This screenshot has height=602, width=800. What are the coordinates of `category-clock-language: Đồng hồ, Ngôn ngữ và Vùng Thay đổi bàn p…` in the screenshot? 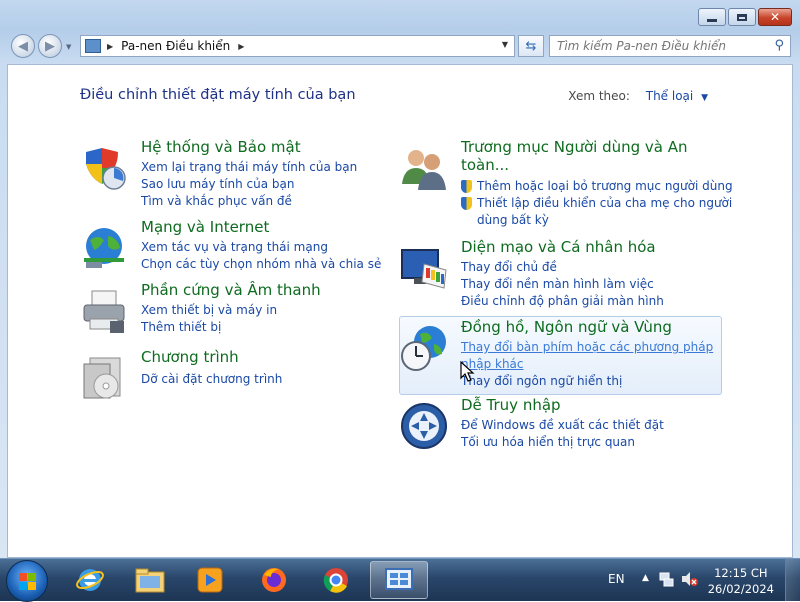 It's located at (565, 353).